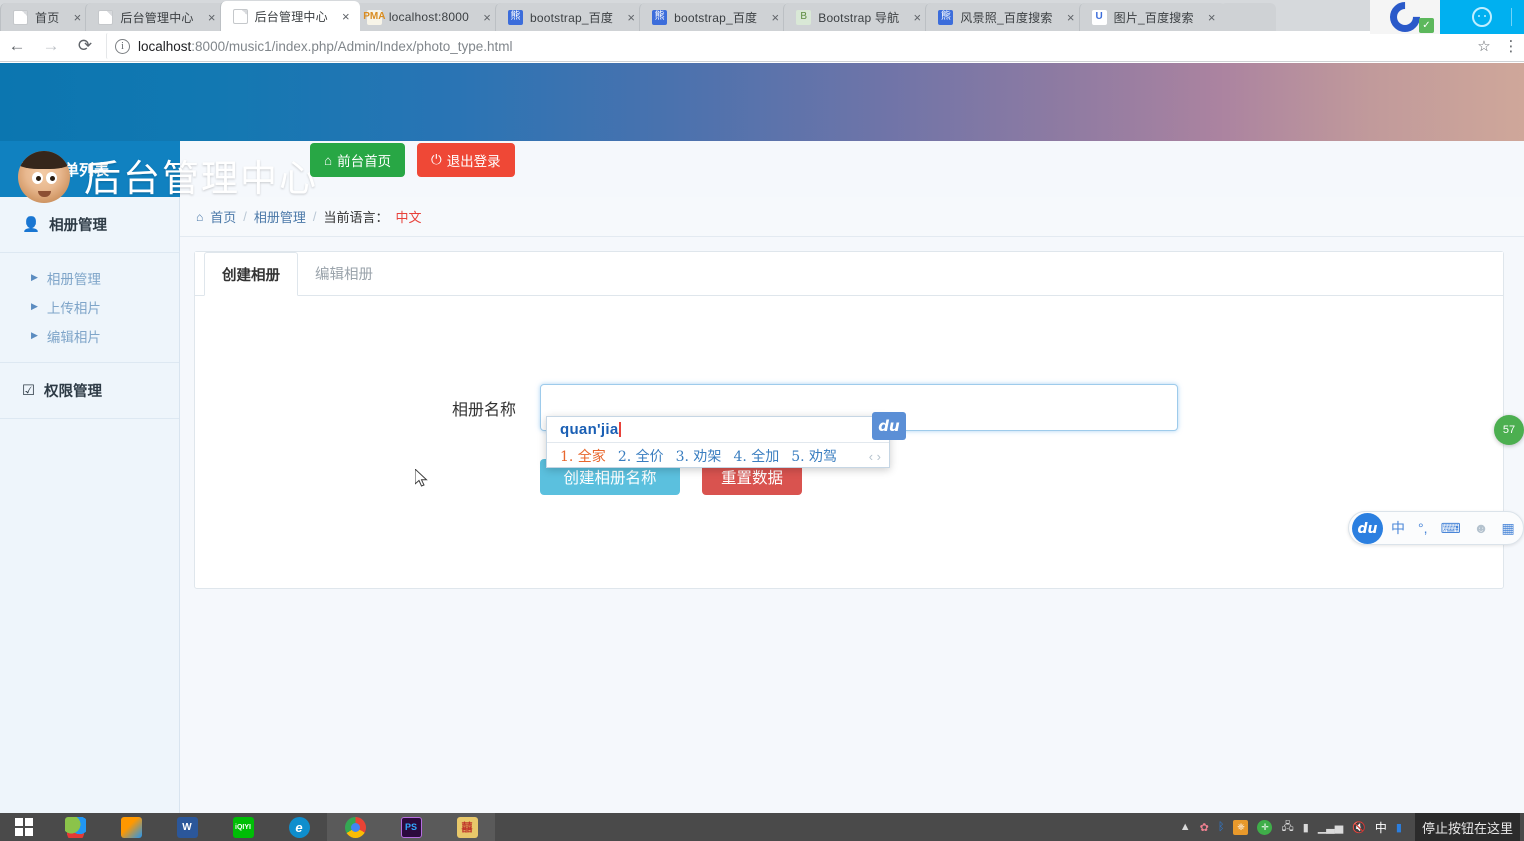 The image size is (1524, 841). What do you see at coordinates (1399, 827) in the screenshot?
I see `ime-more-icon: ▮` at bounding box center [1399, 827].